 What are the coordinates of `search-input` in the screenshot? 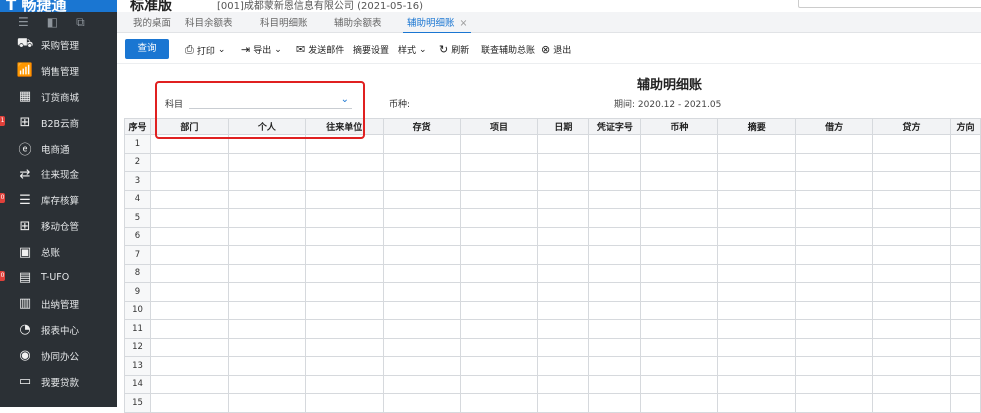 It's located at (889, 4).